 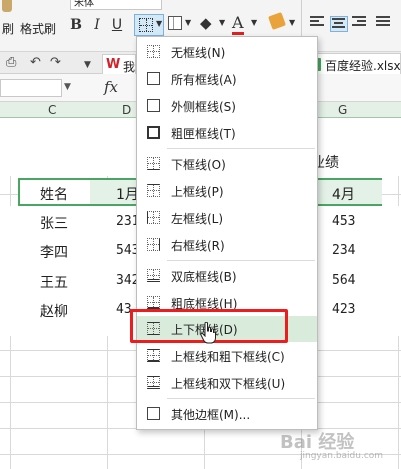 I want to click on menu-item-label: 上框线(P), so click(x=197, y=192).